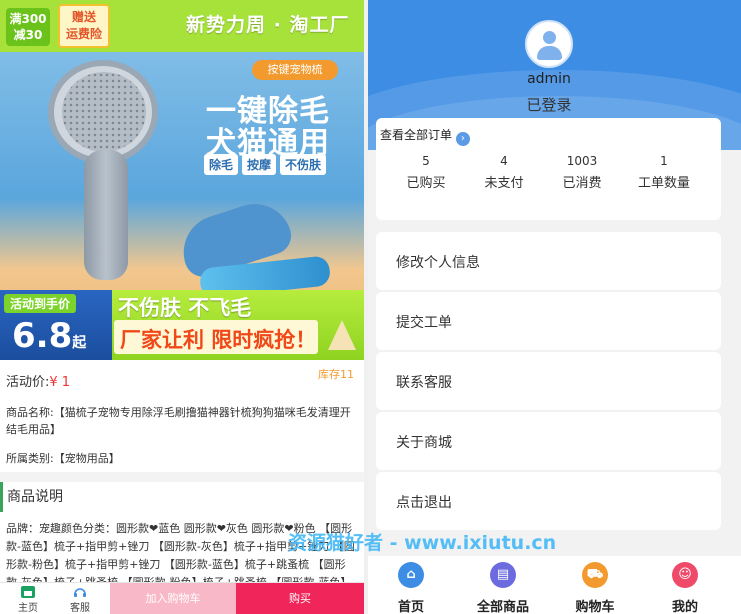 The image size is (741, 614). I want to click on feature-tags: 除毛 按摩 不伤肤, so click(265, 164).